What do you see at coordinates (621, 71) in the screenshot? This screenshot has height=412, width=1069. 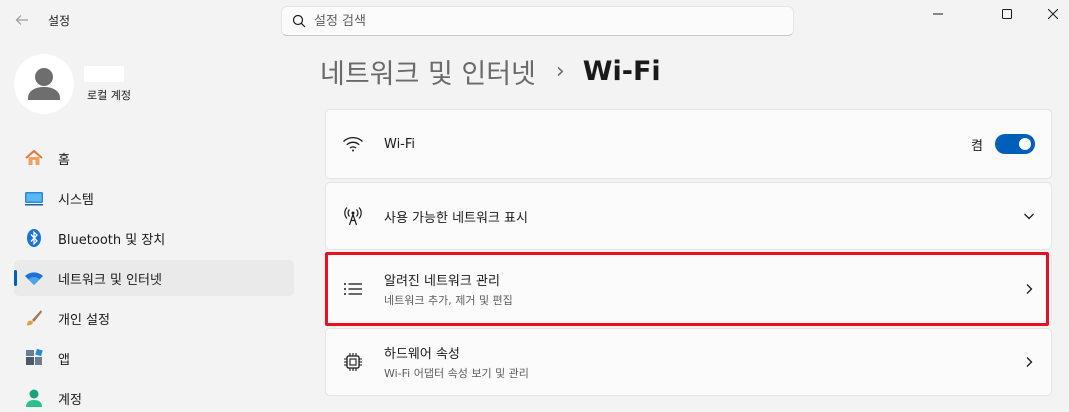 I see `page-title: Wi-Fi` at bounding box center [621, 71].